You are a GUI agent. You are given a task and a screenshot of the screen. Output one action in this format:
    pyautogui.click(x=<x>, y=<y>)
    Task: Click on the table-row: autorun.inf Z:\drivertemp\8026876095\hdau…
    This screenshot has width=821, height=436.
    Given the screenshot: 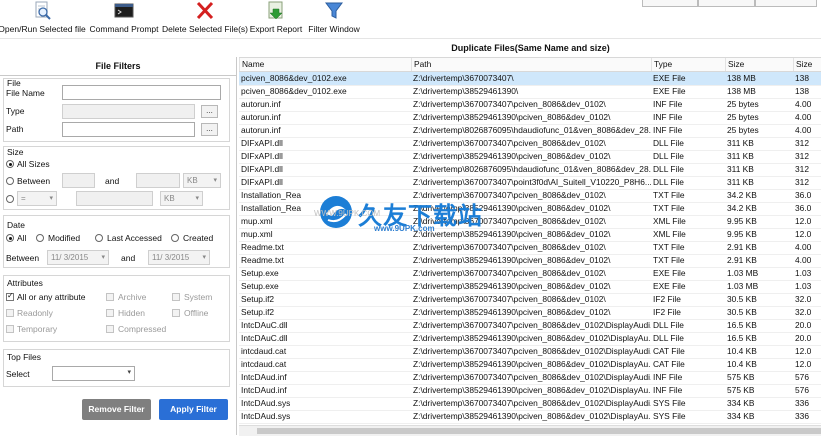 What is the action you would take?
    pyautogui.click(x=530, y=131)
    